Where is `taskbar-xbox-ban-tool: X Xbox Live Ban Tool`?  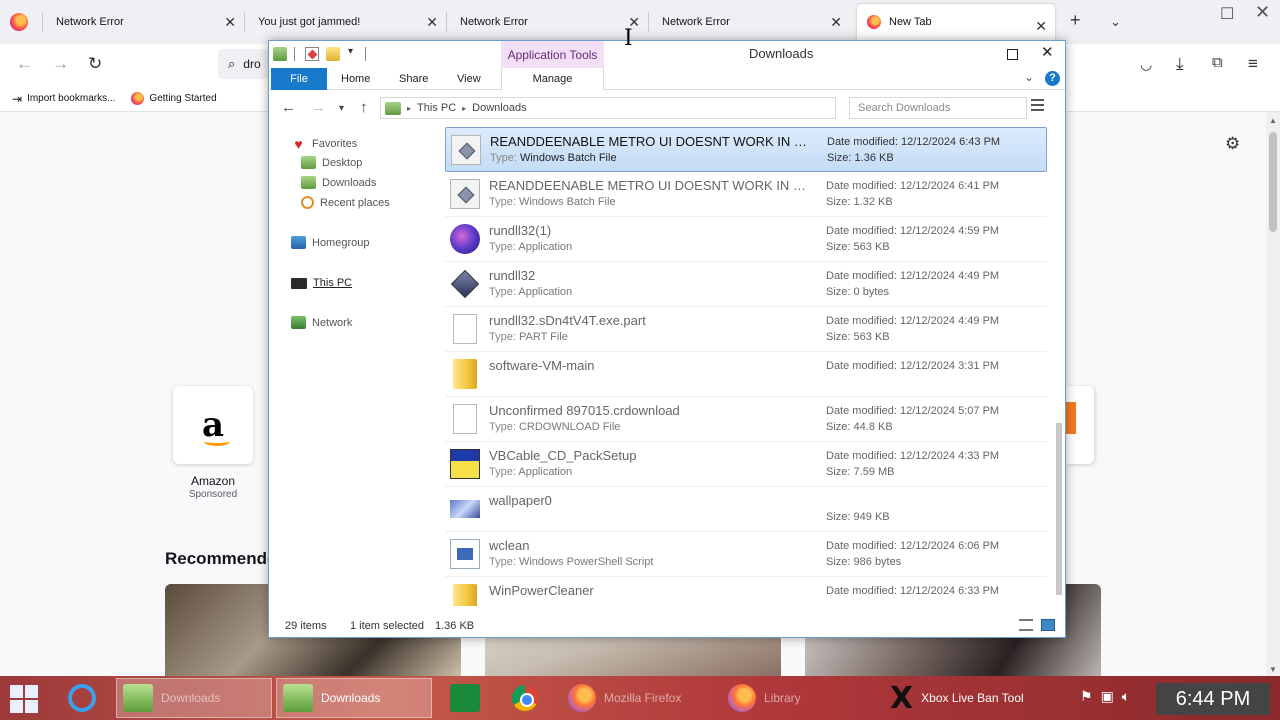 taskbar-xbox-ban-tool: X Xbox Live Ban Tool is located at coordinates (969, 698).